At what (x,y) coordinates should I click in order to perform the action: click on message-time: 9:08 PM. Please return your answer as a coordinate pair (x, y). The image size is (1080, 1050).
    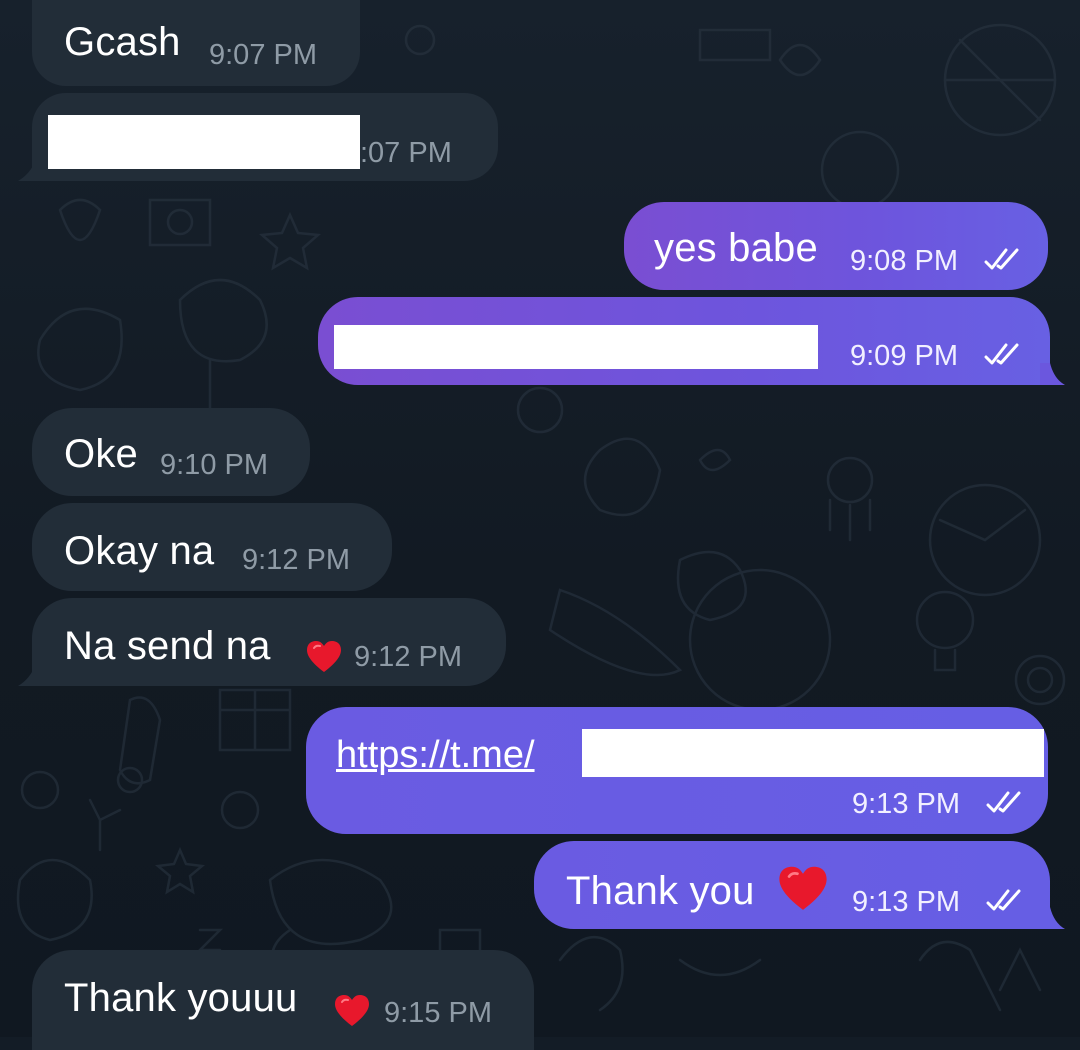
    Looking at the image, I should click on (904, 261).